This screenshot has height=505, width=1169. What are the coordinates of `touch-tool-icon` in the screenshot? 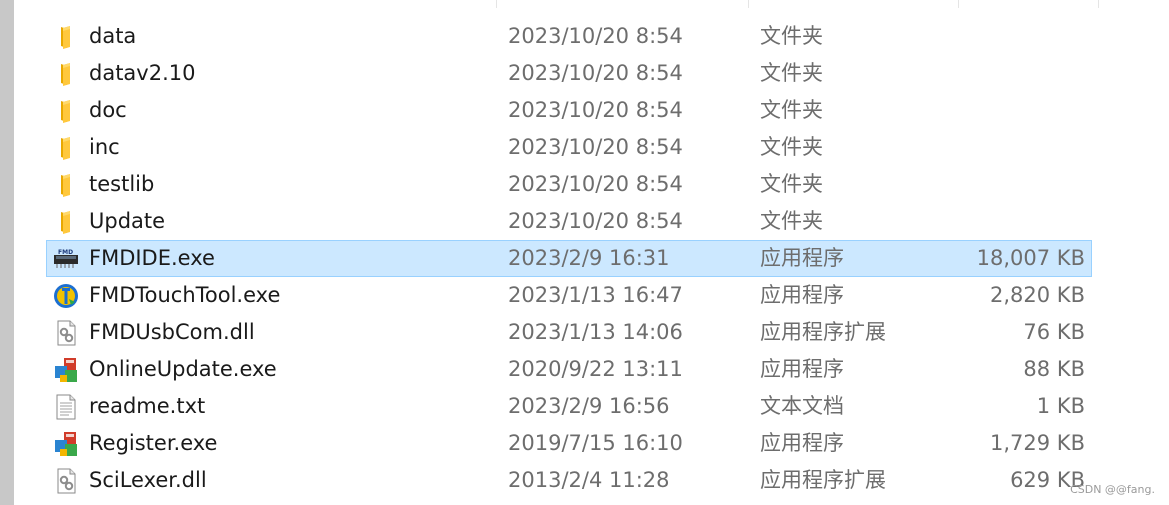 It's located at (66, 296).